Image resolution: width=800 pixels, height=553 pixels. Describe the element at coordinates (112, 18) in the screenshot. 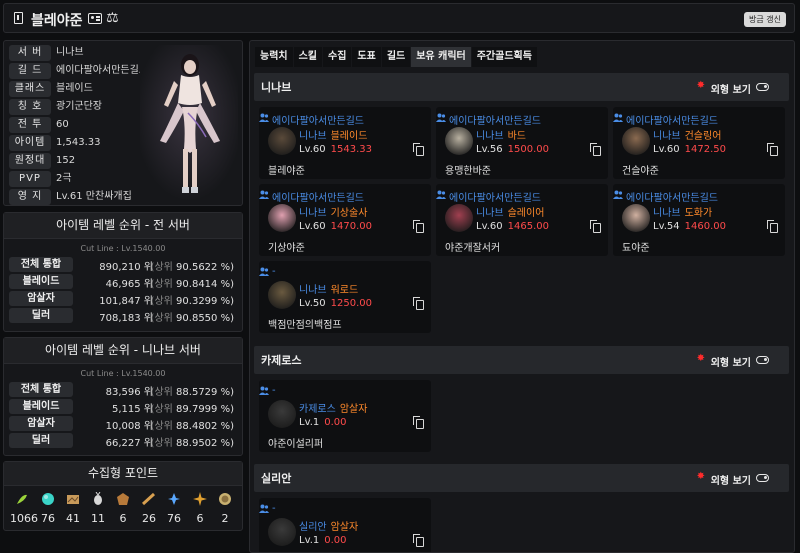

I see `scale-icon: ⚖` at that location.